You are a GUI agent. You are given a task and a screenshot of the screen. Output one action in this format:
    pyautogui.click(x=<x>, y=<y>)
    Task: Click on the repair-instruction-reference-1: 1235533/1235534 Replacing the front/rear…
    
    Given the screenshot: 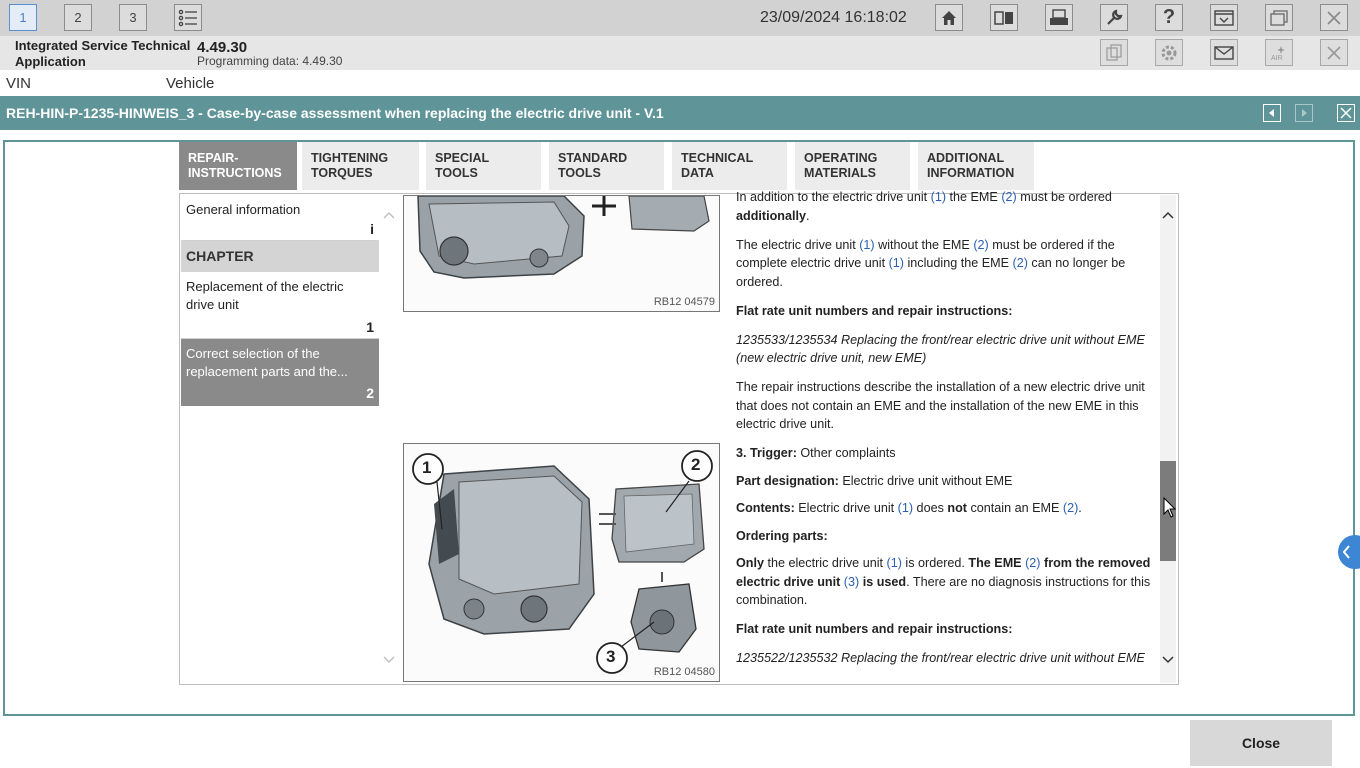 What is the action you would take?
    pyautogui.click(x=940, y=349)
    